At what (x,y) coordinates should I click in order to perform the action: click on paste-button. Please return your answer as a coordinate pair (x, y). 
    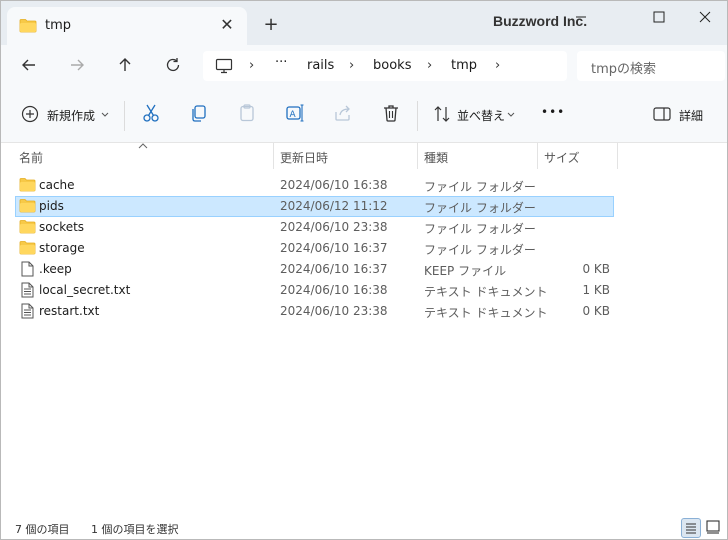
    Looking at the image, I should click on (248, 115).